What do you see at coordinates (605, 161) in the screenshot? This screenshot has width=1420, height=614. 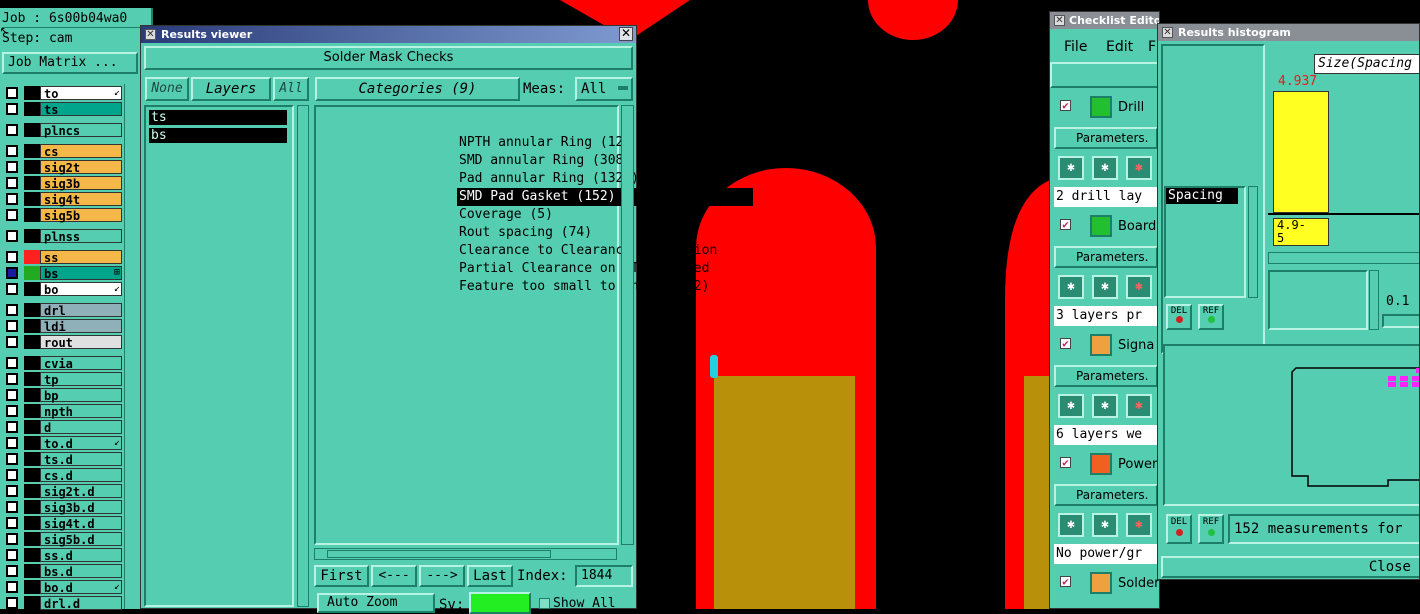 I see `category-item: SMD annular Ring (308)` at bounding box center [605, 161].